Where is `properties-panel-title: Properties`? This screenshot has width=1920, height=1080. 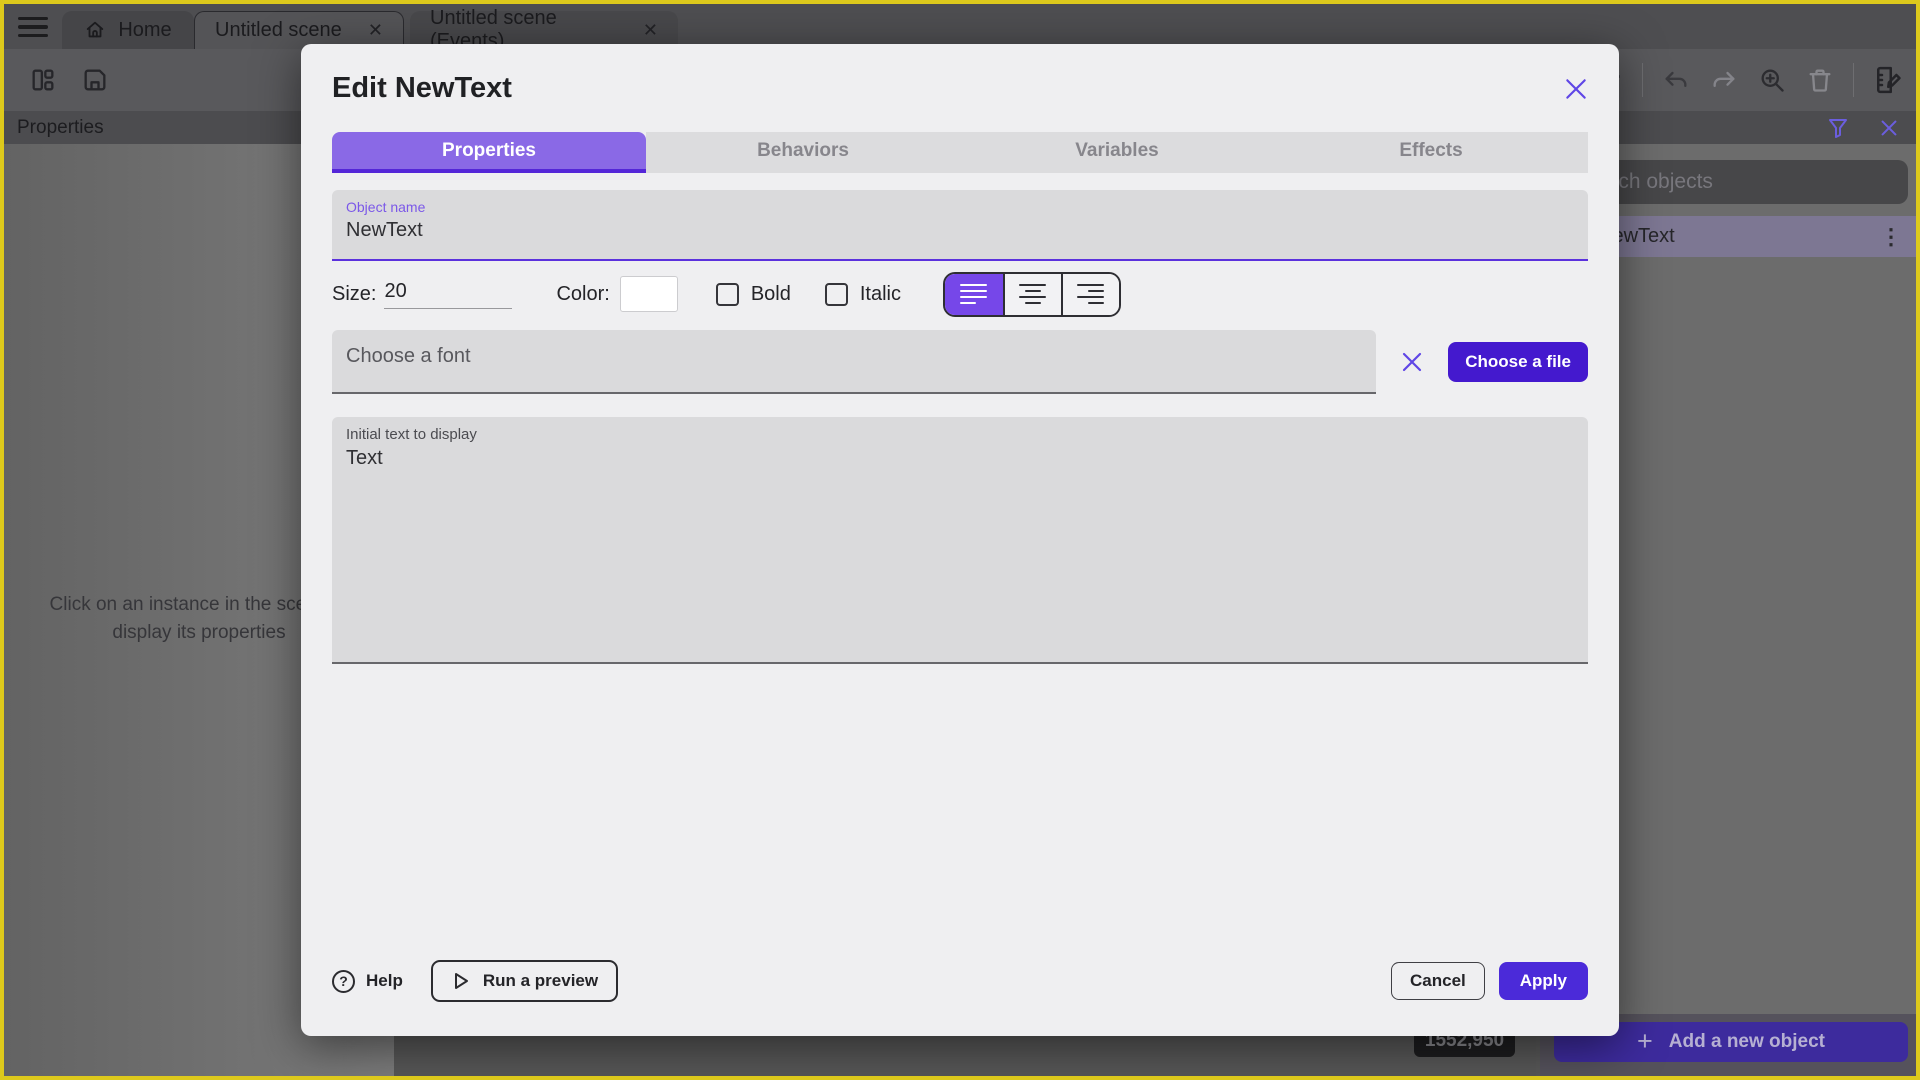
properties-panel-title: Properties is located at coordinates (60, 127).